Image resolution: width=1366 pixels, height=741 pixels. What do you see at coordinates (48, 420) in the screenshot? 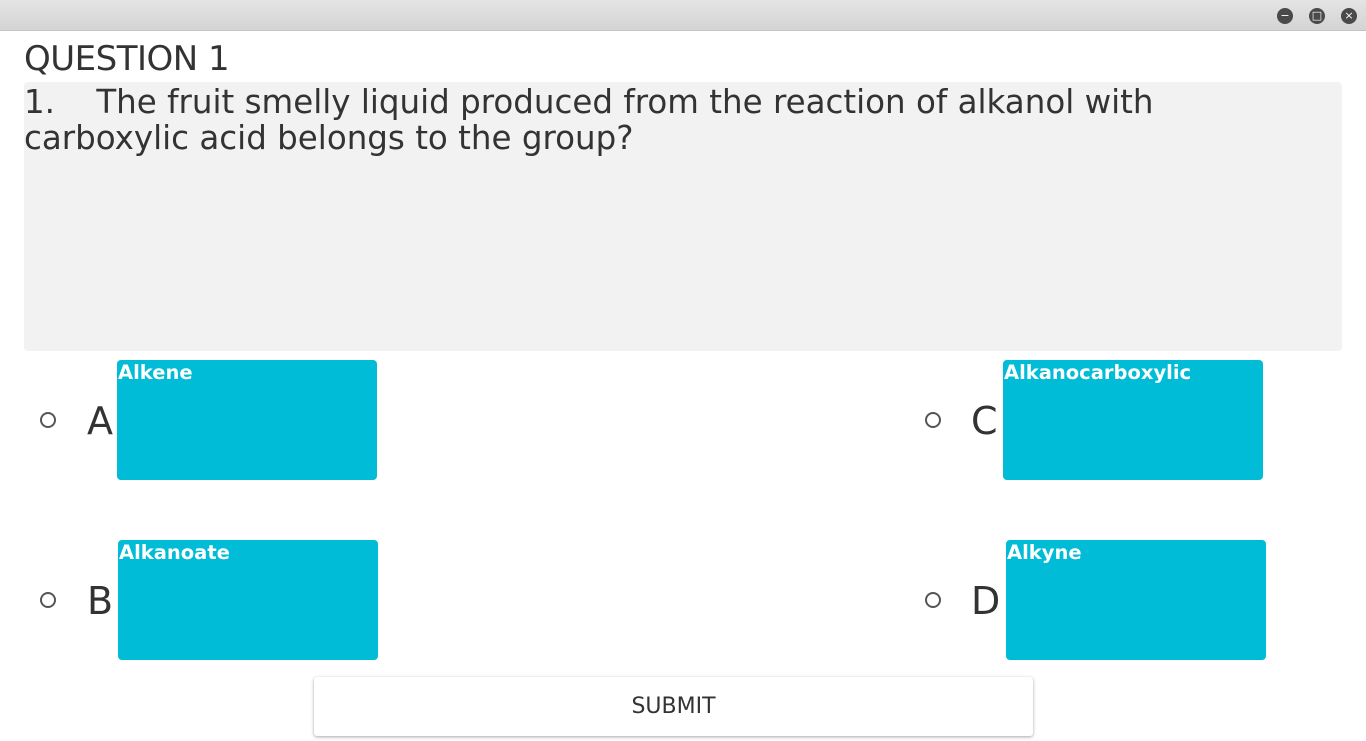
I see `option-a-radio` at bounding box center [48, 420].